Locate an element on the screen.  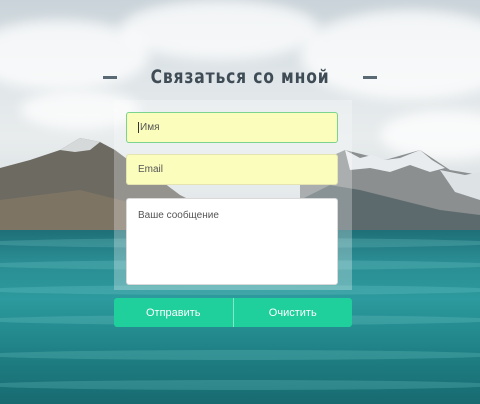
title-left-dash is located at coordinates (109, 77).